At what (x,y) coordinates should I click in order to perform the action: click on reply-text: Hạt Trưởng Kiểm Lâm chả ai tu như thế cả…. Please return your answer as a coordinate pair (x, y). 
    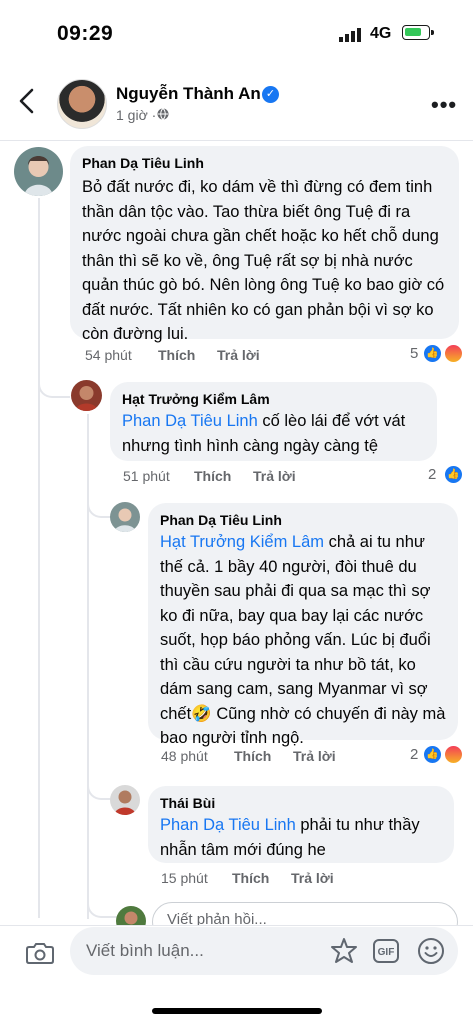
    Looking at the image, I should click on (303, 640).